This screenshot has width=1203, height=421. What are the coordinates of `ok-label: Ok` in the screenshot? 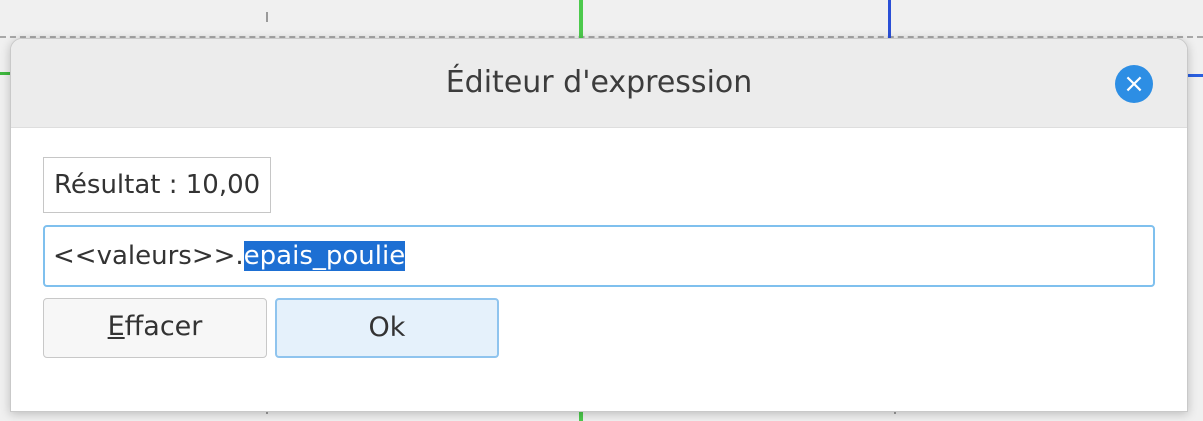 It's located at (387, 327).